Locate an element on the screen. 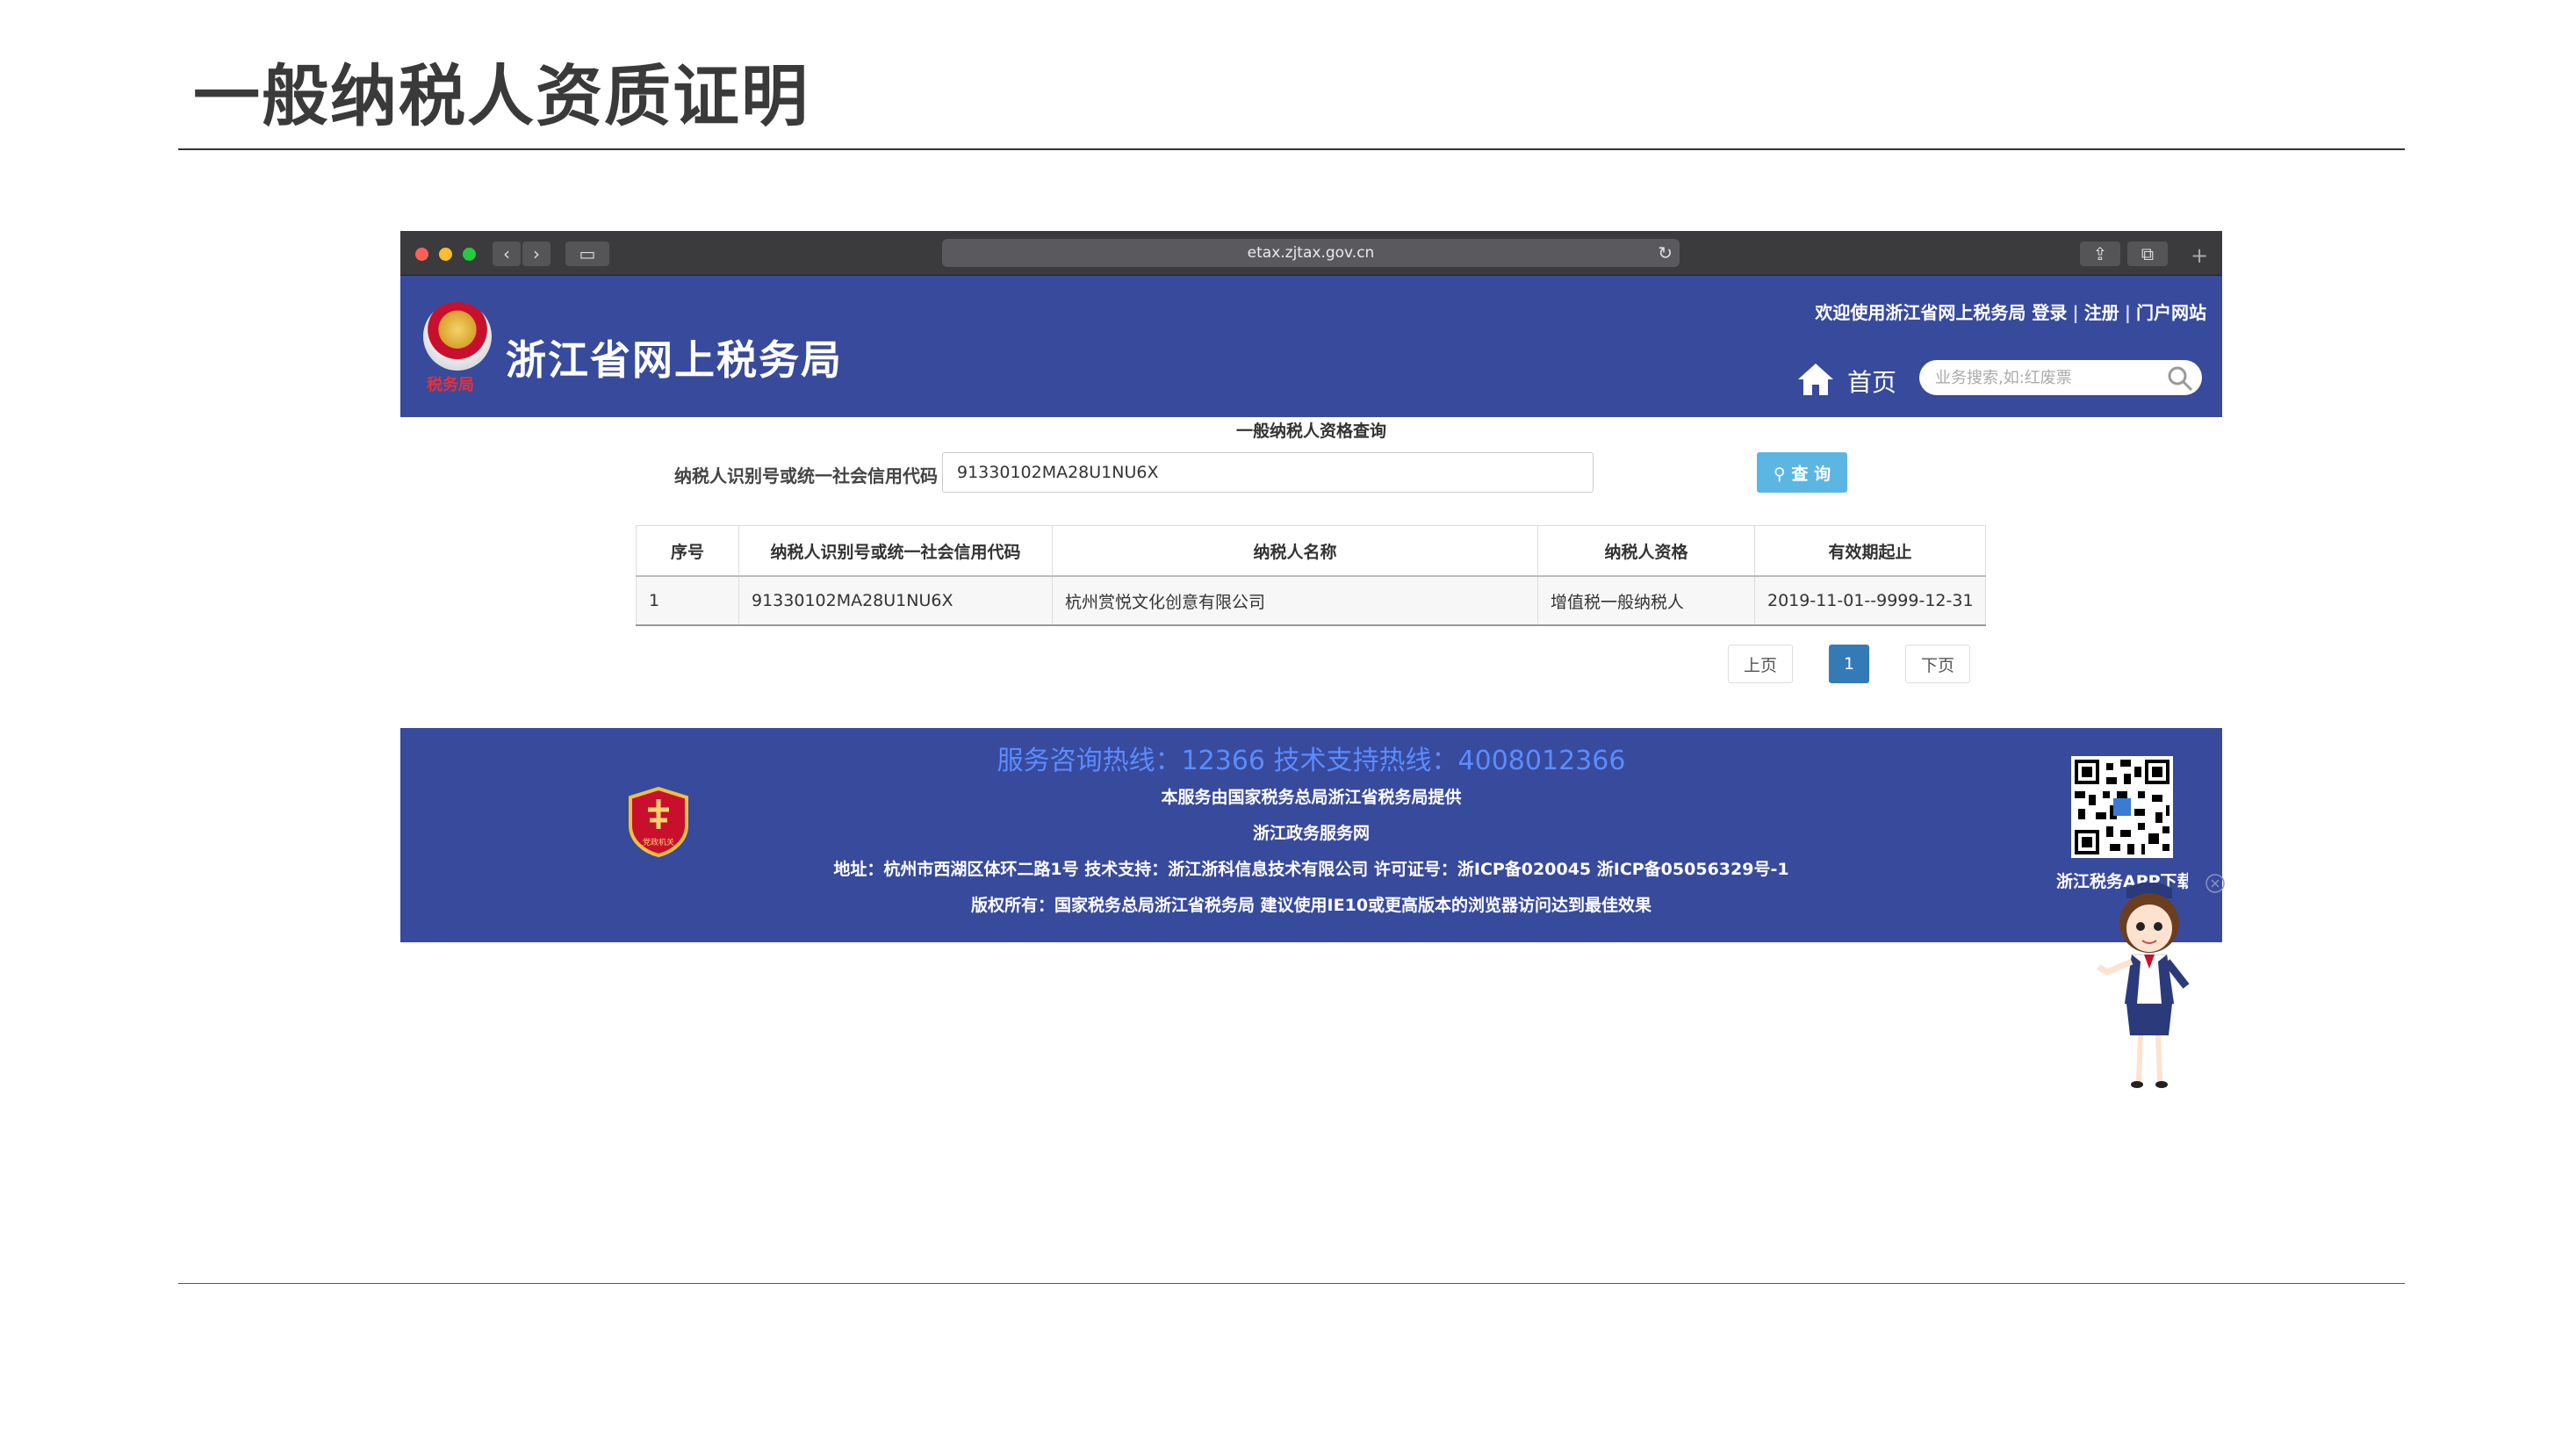  tabs-icon: ⧉ is located at coordinates (2148, 253).